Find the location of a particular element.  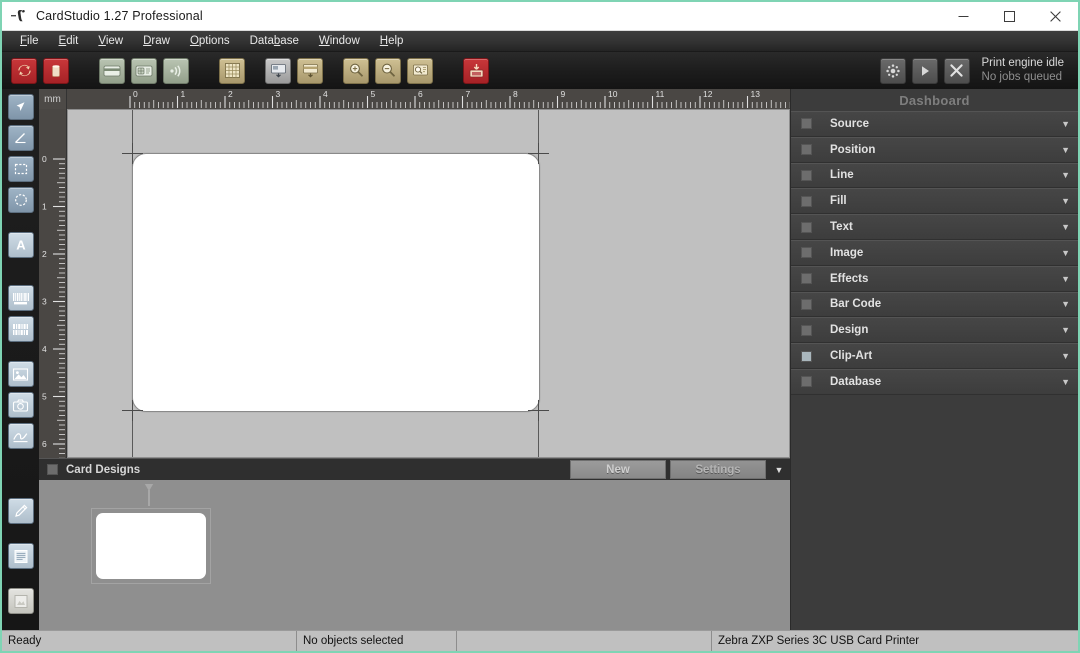

menu-help: Help is located at coordinates (392, 41).